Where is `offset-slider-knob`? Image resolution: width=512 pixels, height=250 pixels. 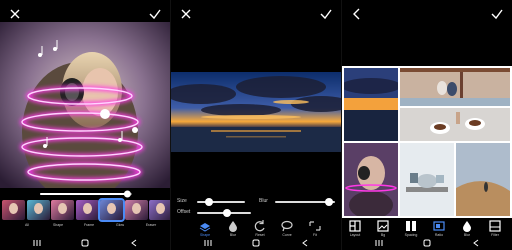
offset-slider-knob is located at coordinates (226, 213).